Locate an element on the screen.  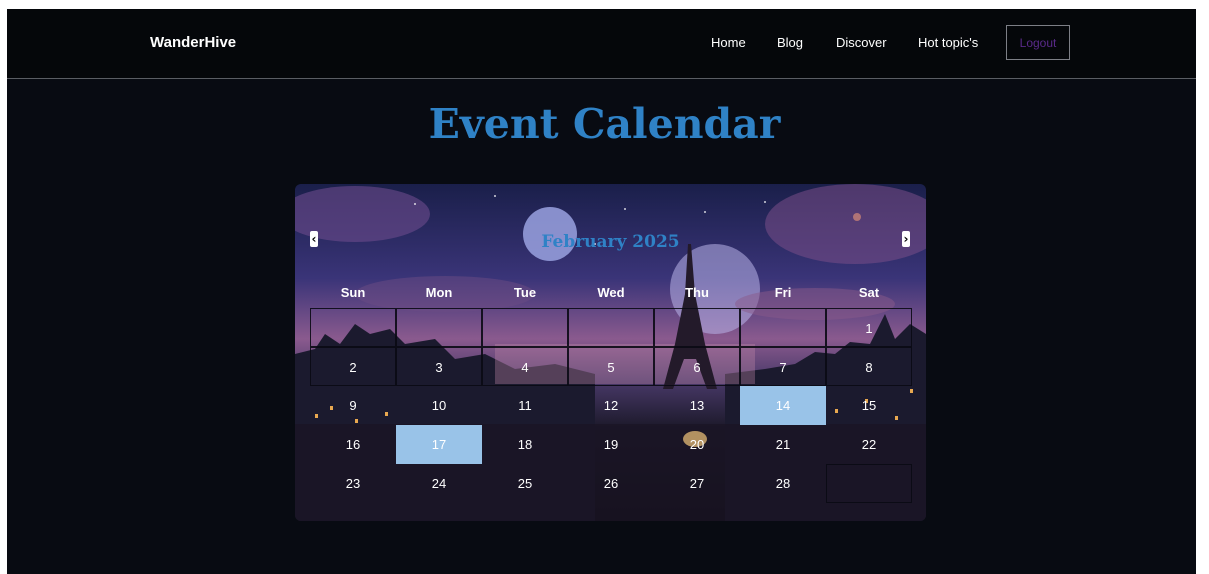
calendar-day-cell: 24 is located at coordinates (439, 483).